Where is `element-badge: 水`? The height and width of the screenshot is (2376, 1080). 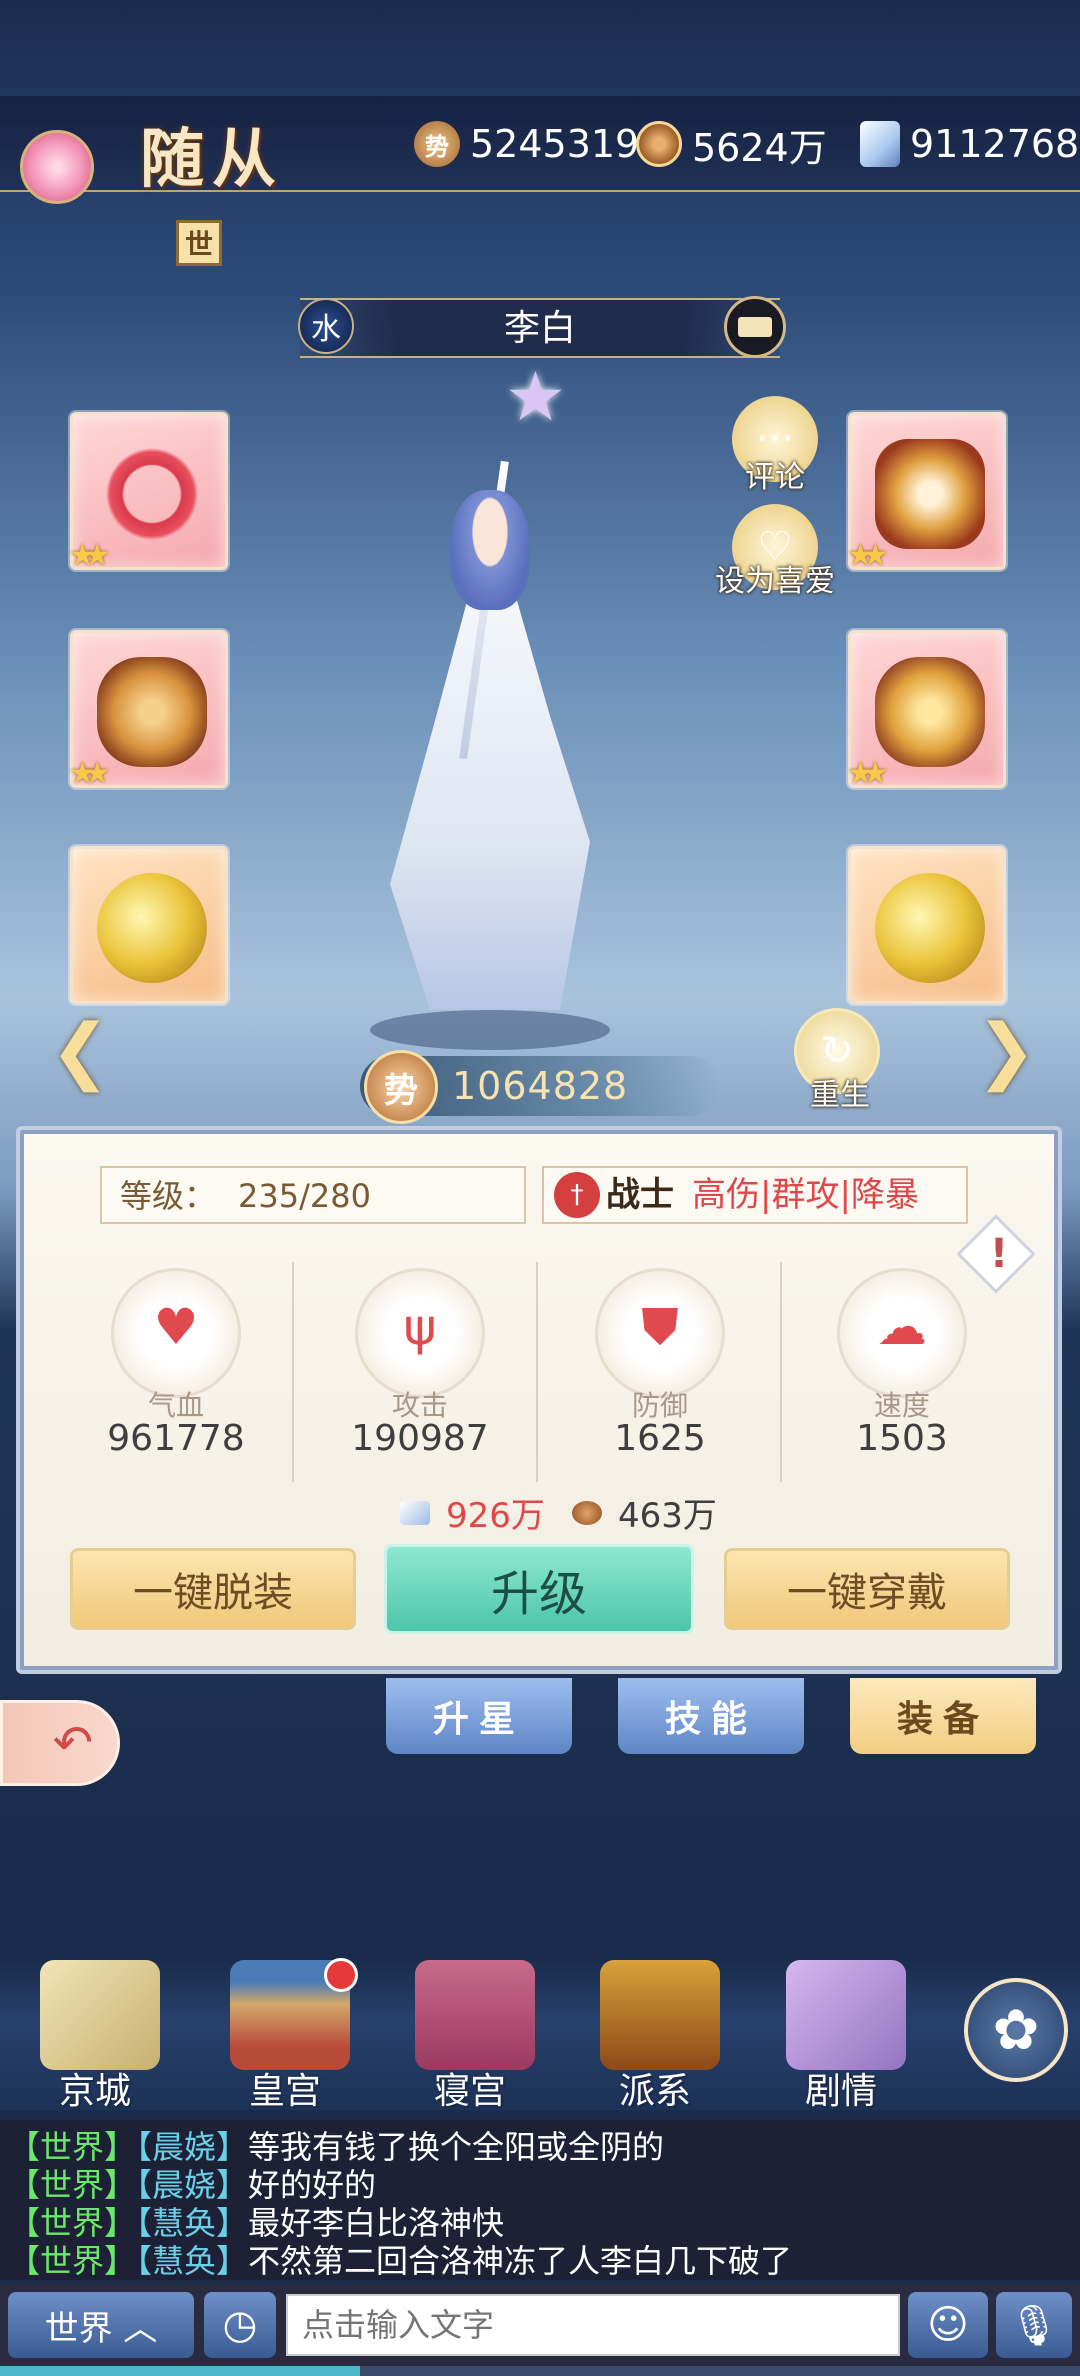 element-badge: 水 is located at coordinates (326, 326).